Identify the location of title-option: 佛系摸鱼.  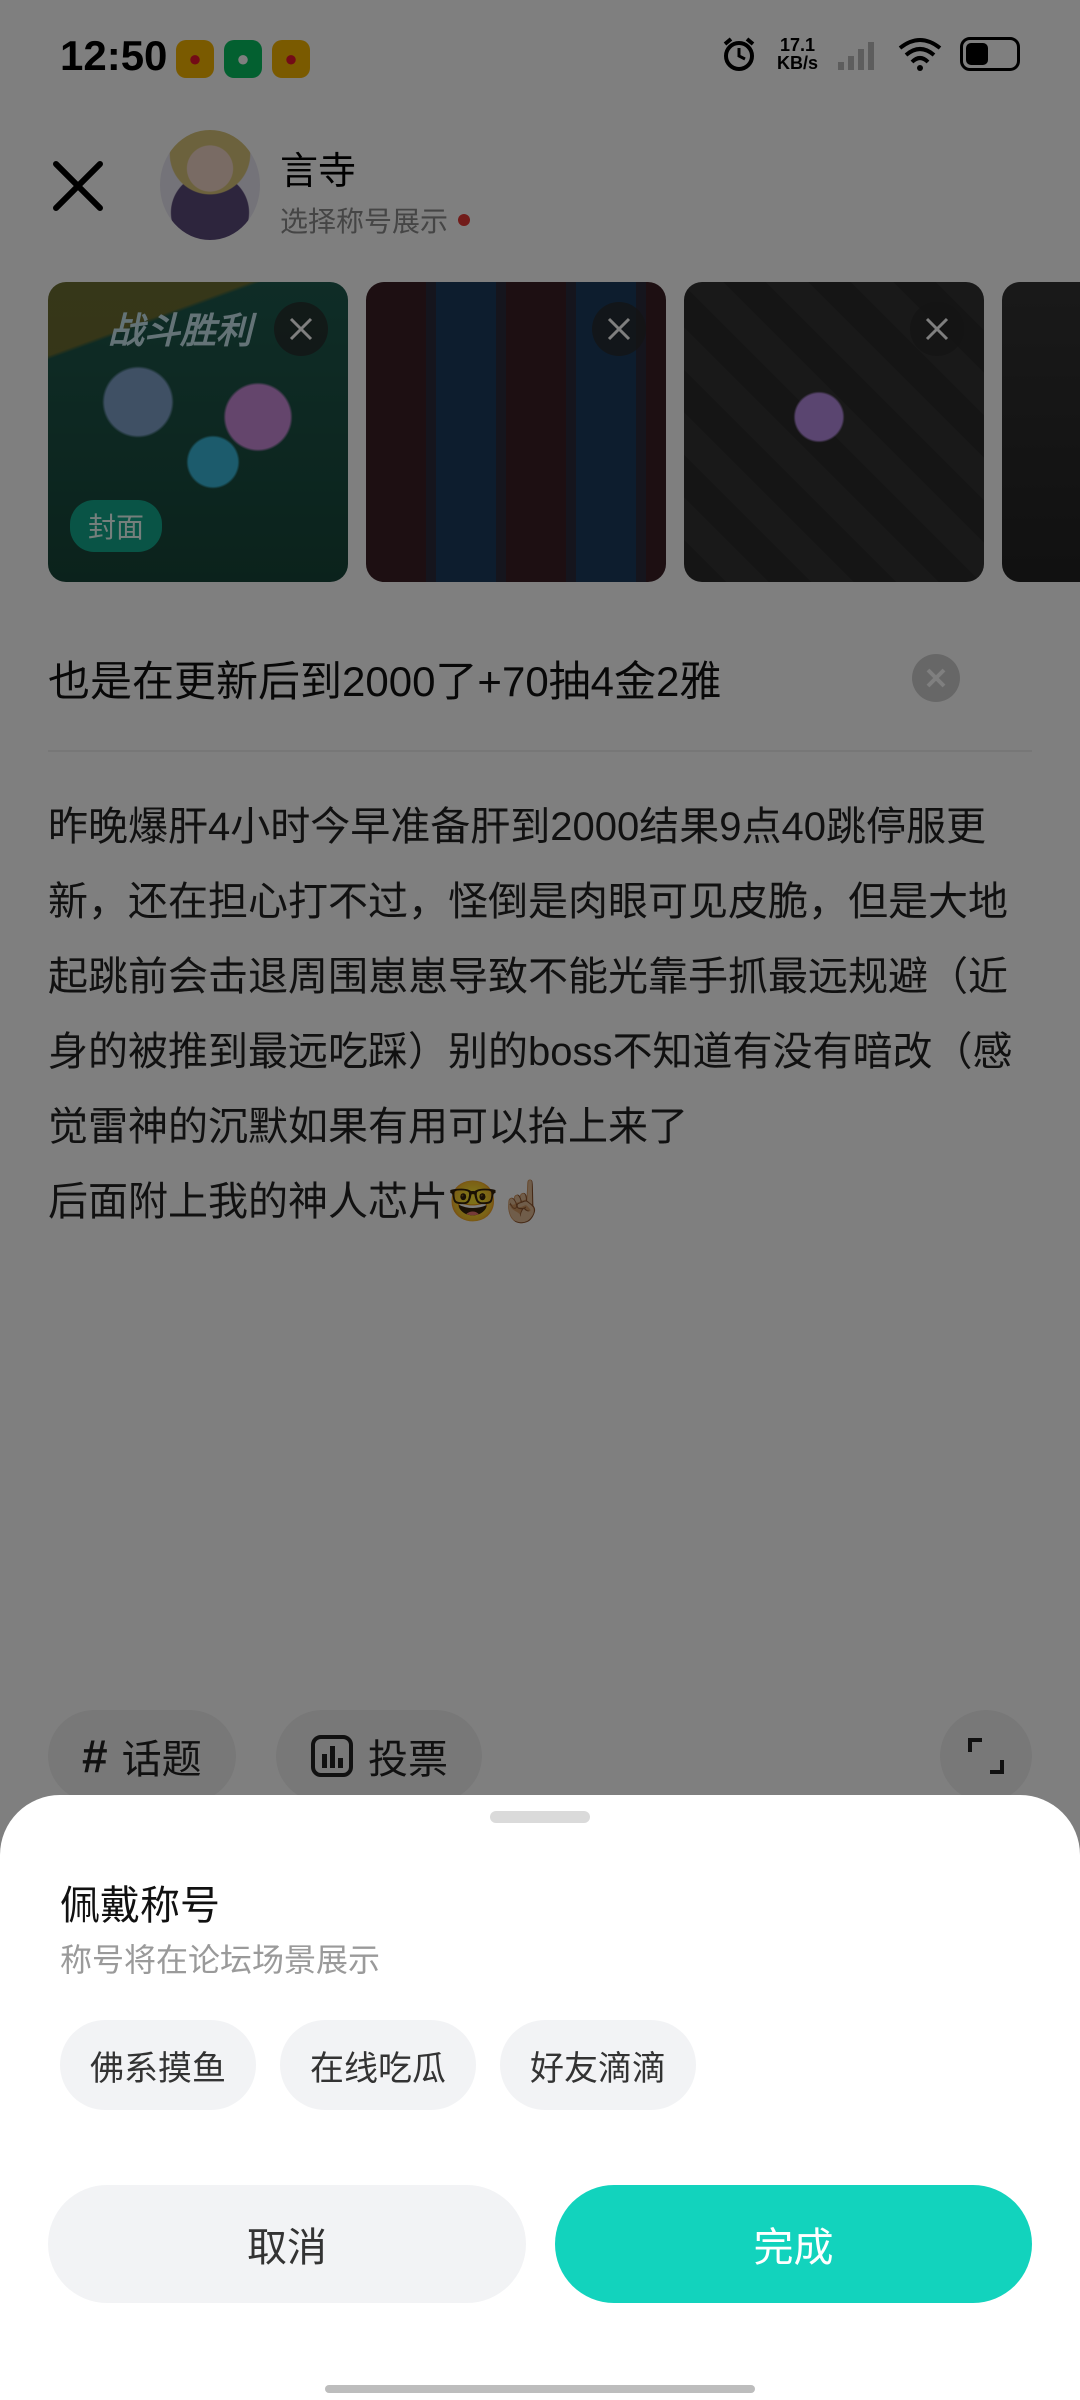
(158, 2065).